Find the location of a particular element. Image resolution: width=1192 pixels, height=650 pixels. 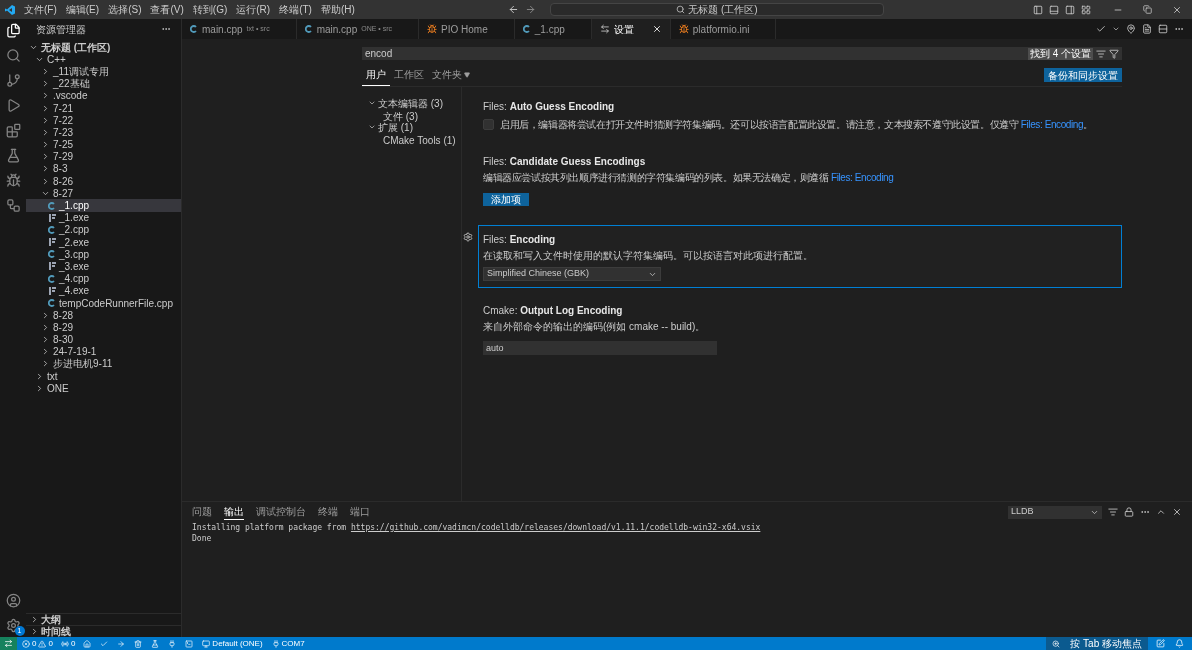

serial-port-label: COM7 is located at coordinates (293, 643).